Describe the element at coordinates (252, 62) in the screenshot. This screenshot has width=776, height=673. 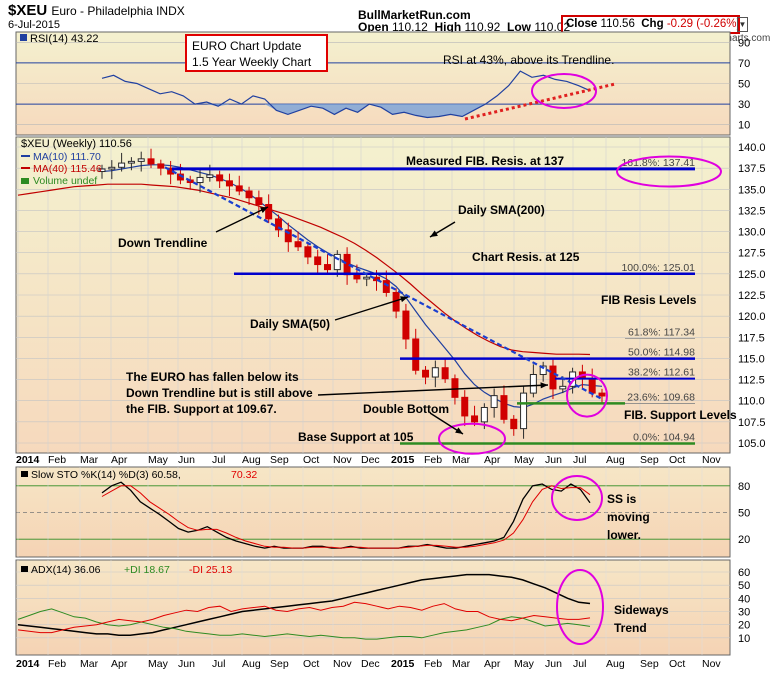
I see `title-line-2: 1.5 Year Weekly Chart` at that location.